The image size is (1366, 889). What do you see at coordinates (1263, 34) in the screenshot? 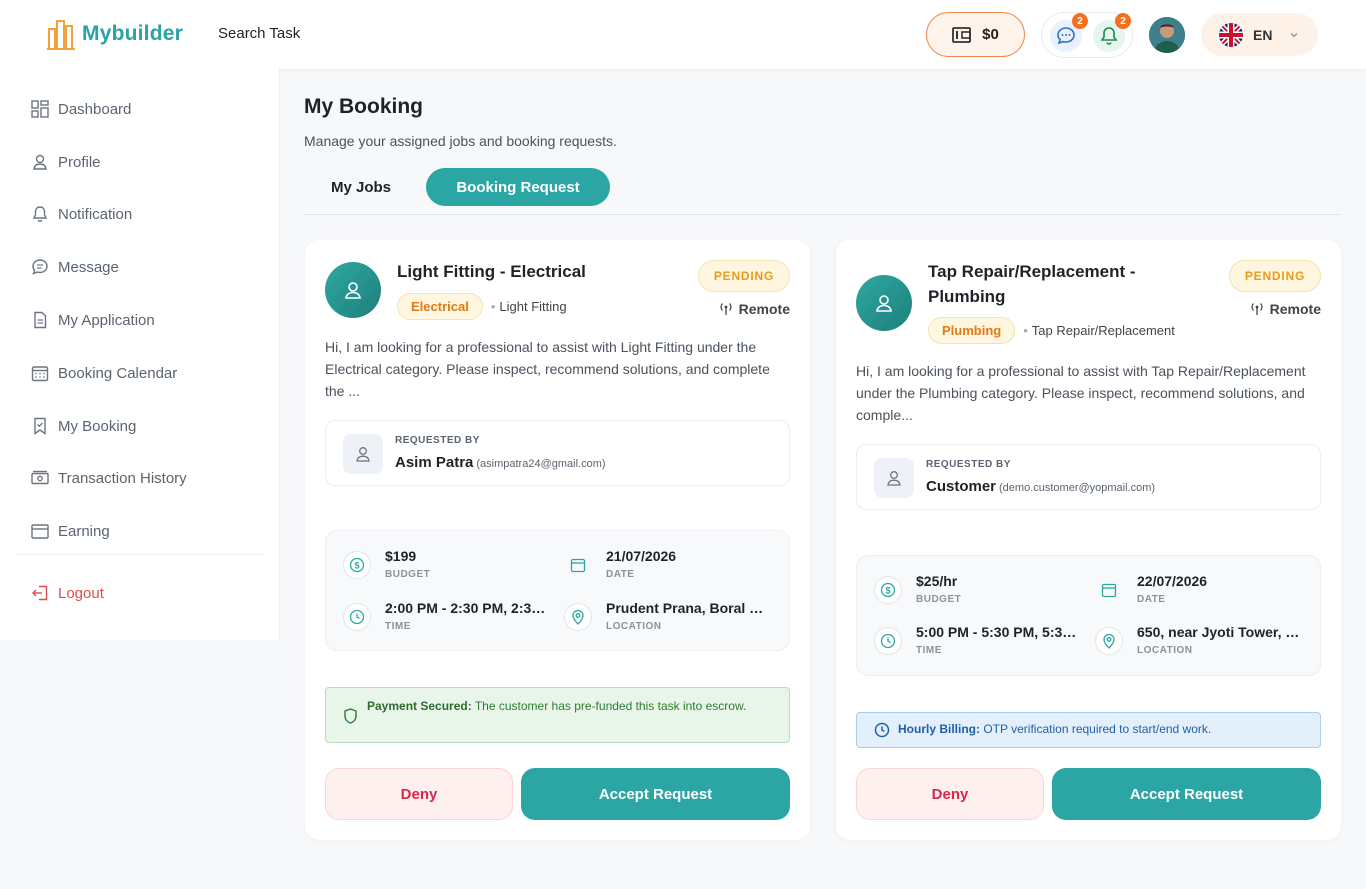
I see `language-code: EN` at bounding box center [1263, 34].